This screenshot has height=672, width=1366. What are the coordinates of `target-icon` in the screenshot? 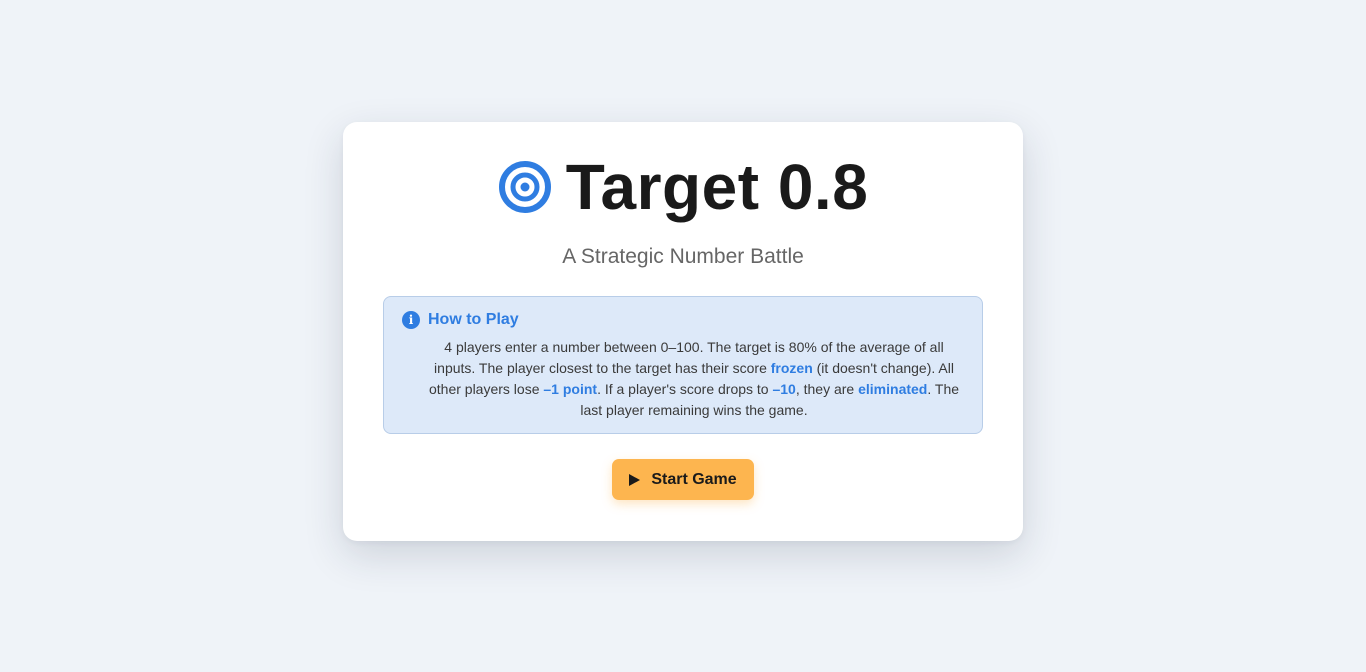 It's located at (524, 187).